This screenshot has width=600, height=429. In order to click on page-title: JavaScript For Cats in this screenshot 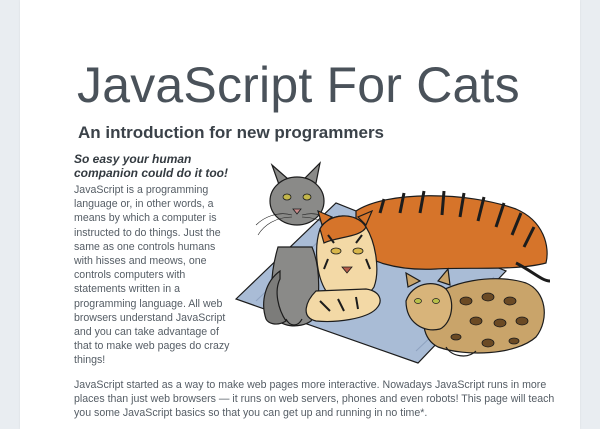, I will do `click(298, 85)`.